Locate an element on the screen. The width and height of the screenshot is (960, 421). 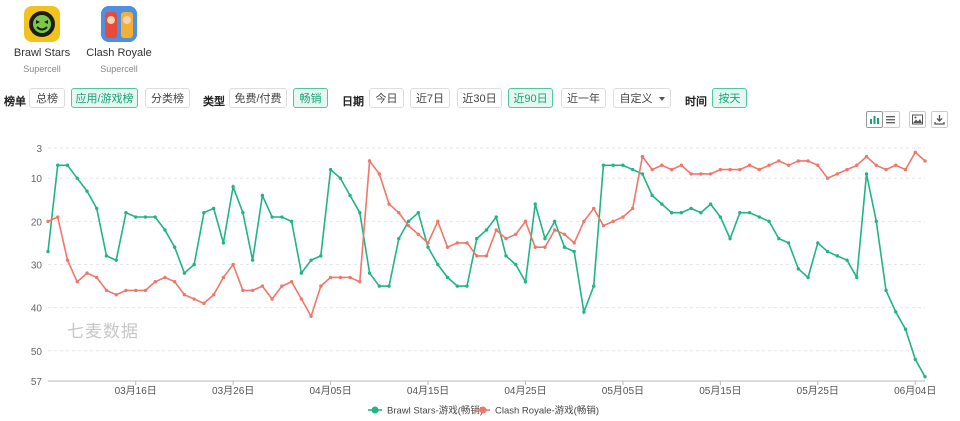
x-tick-label: 04月05日 is located at coordinates (330, 391).